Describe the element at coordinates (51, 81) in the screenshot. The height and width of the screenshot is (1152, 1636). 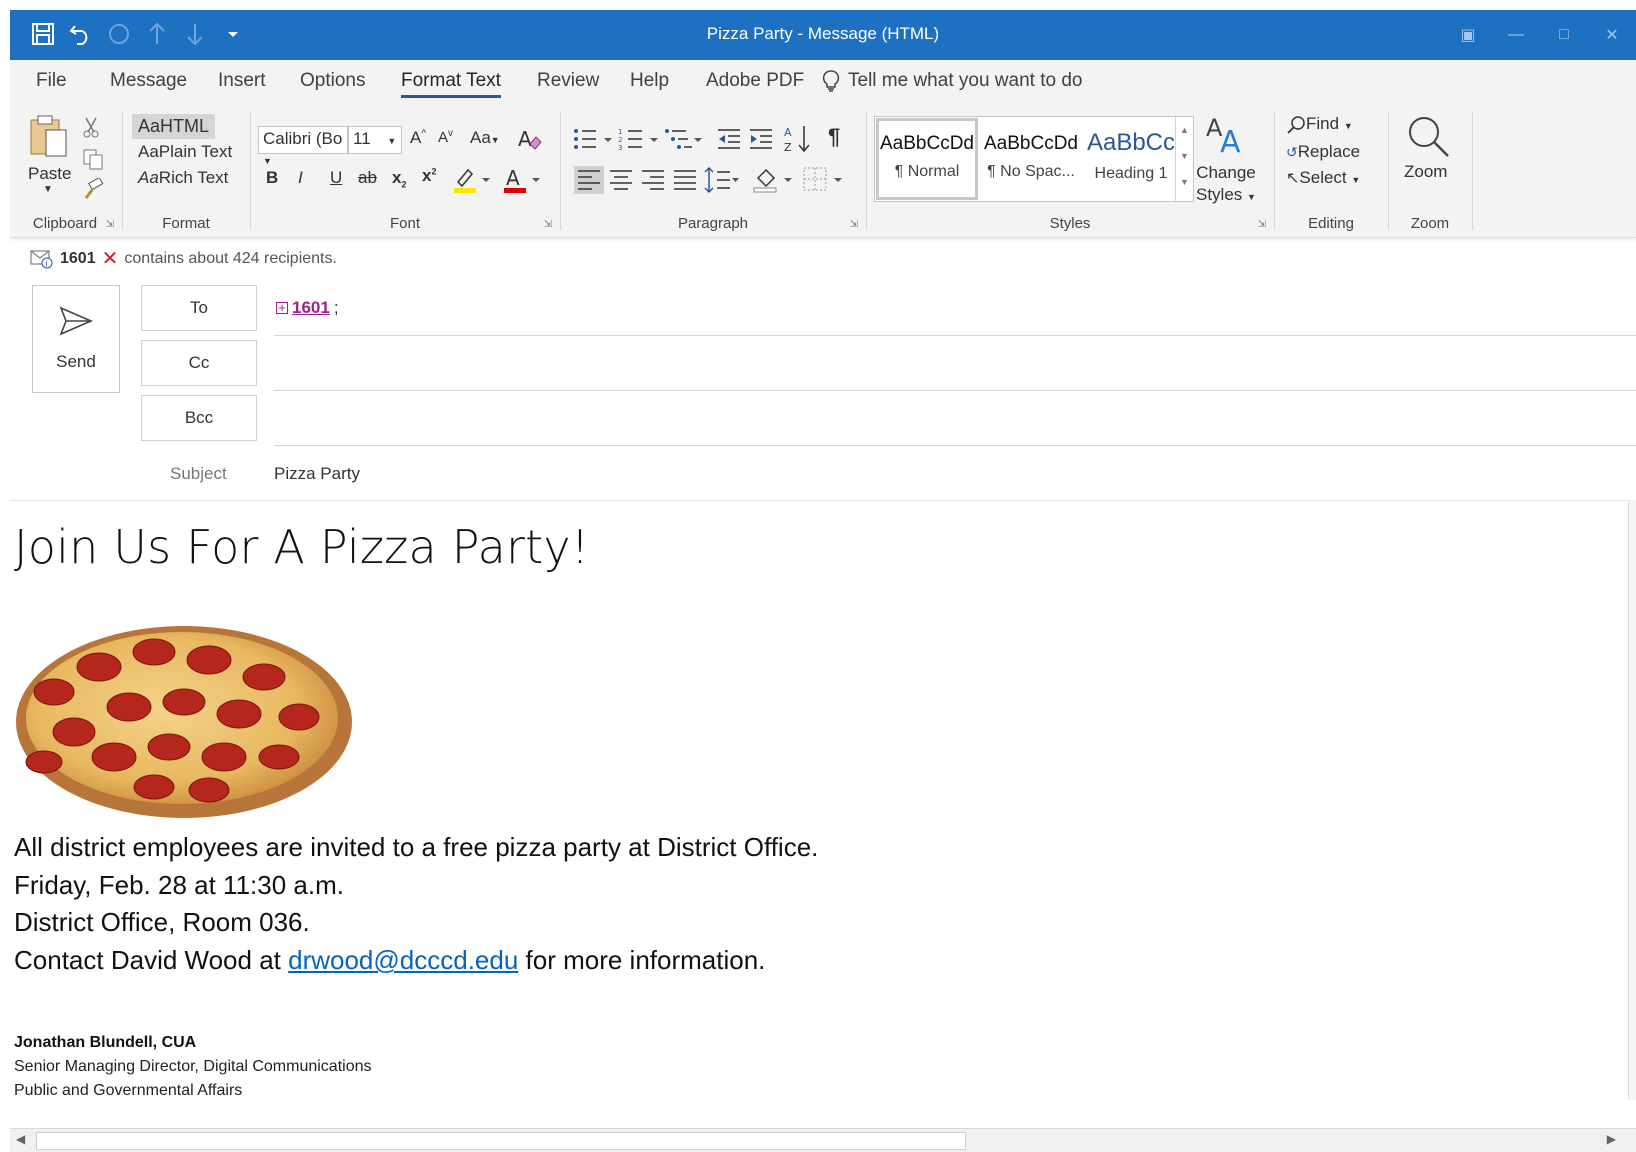
I see `tab-file: File` at that location.